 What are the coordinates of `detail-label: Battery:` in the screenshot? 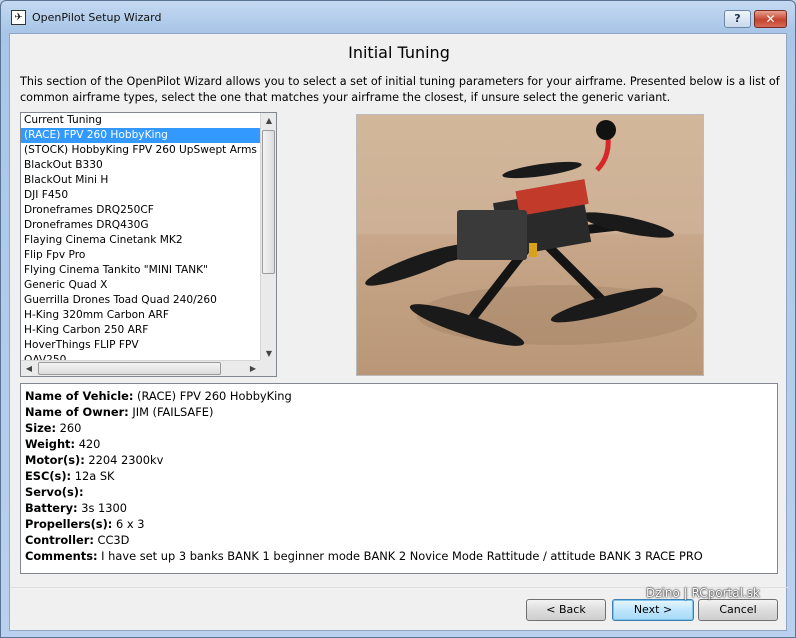 It's located at (51, 508).